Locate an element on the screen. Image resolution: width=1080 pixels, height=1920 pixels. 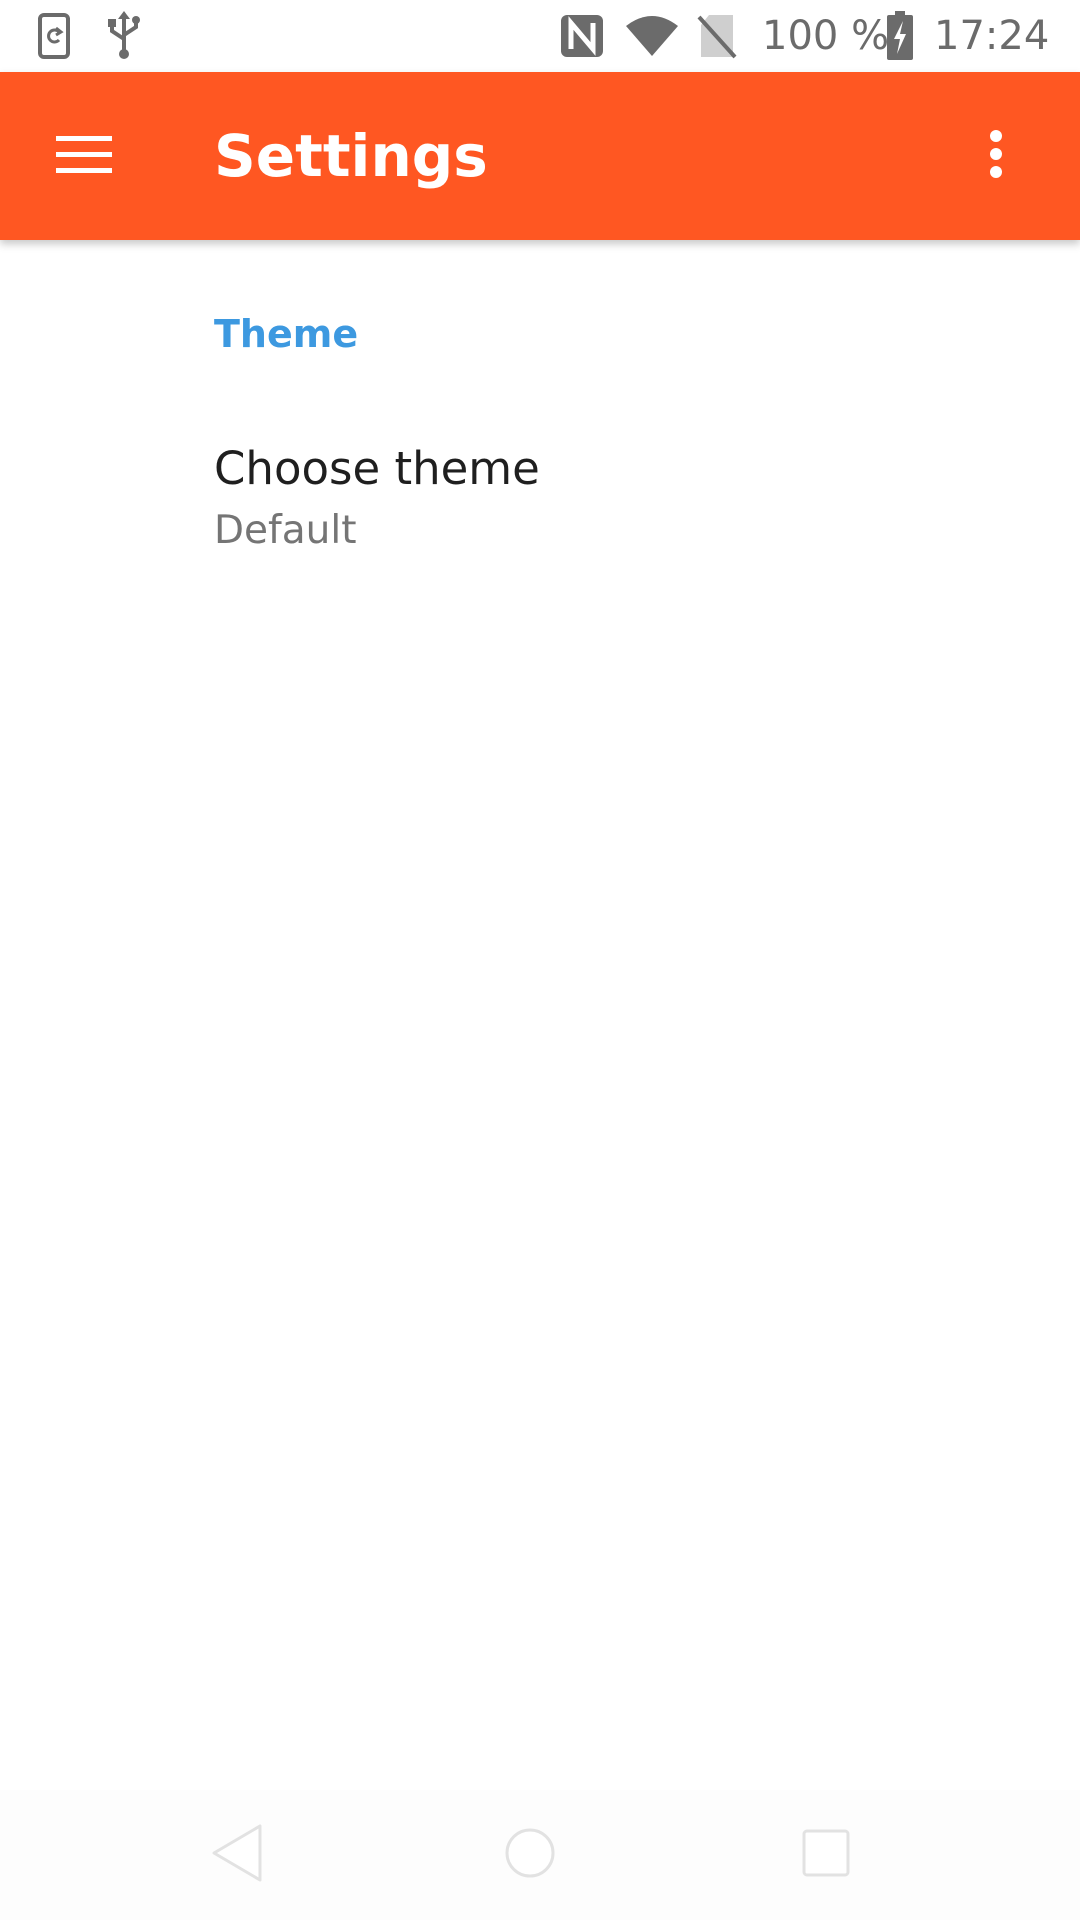
screen-rotate-icon is located at coordinates (54, 36).